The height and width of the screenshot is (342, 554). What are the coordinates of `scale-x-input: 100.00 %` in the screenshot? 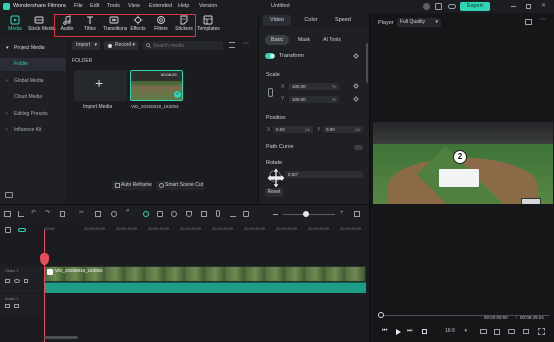 It's located at (314, 86).